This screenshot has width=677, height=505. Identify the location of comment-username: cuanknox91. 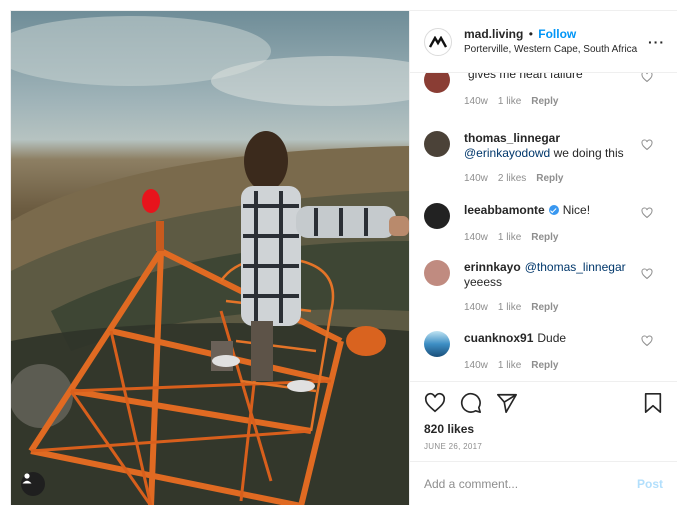
(498, 338).